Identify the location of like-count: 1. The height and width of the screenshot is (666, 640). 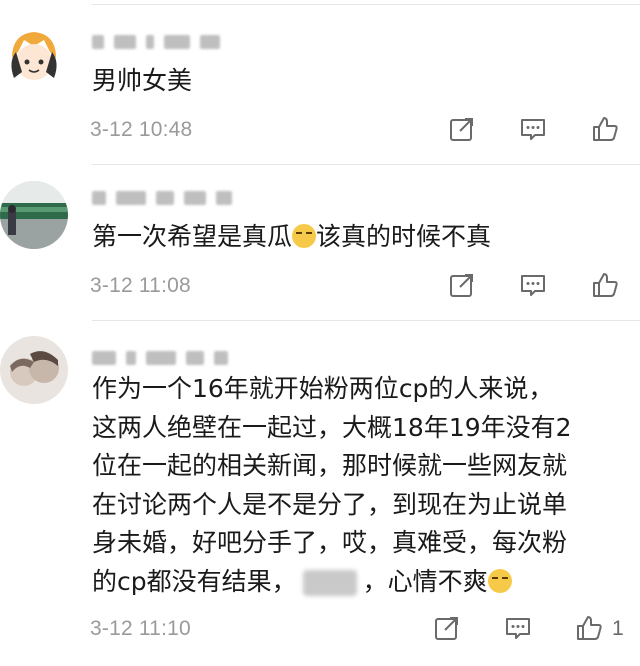
(618, 628).